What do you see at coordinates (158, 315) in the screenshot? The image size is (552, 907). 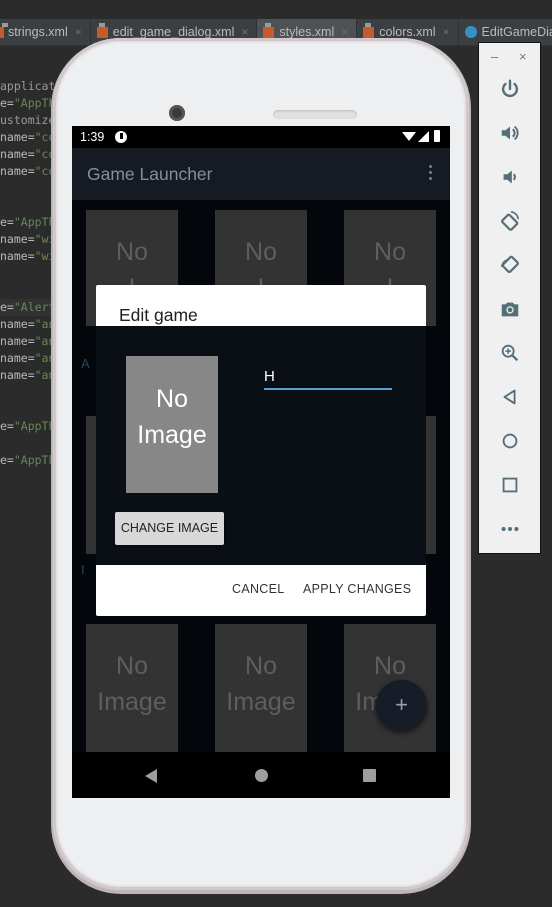 I see `dialog-title: Edit game` at bounding box center [158, 315].